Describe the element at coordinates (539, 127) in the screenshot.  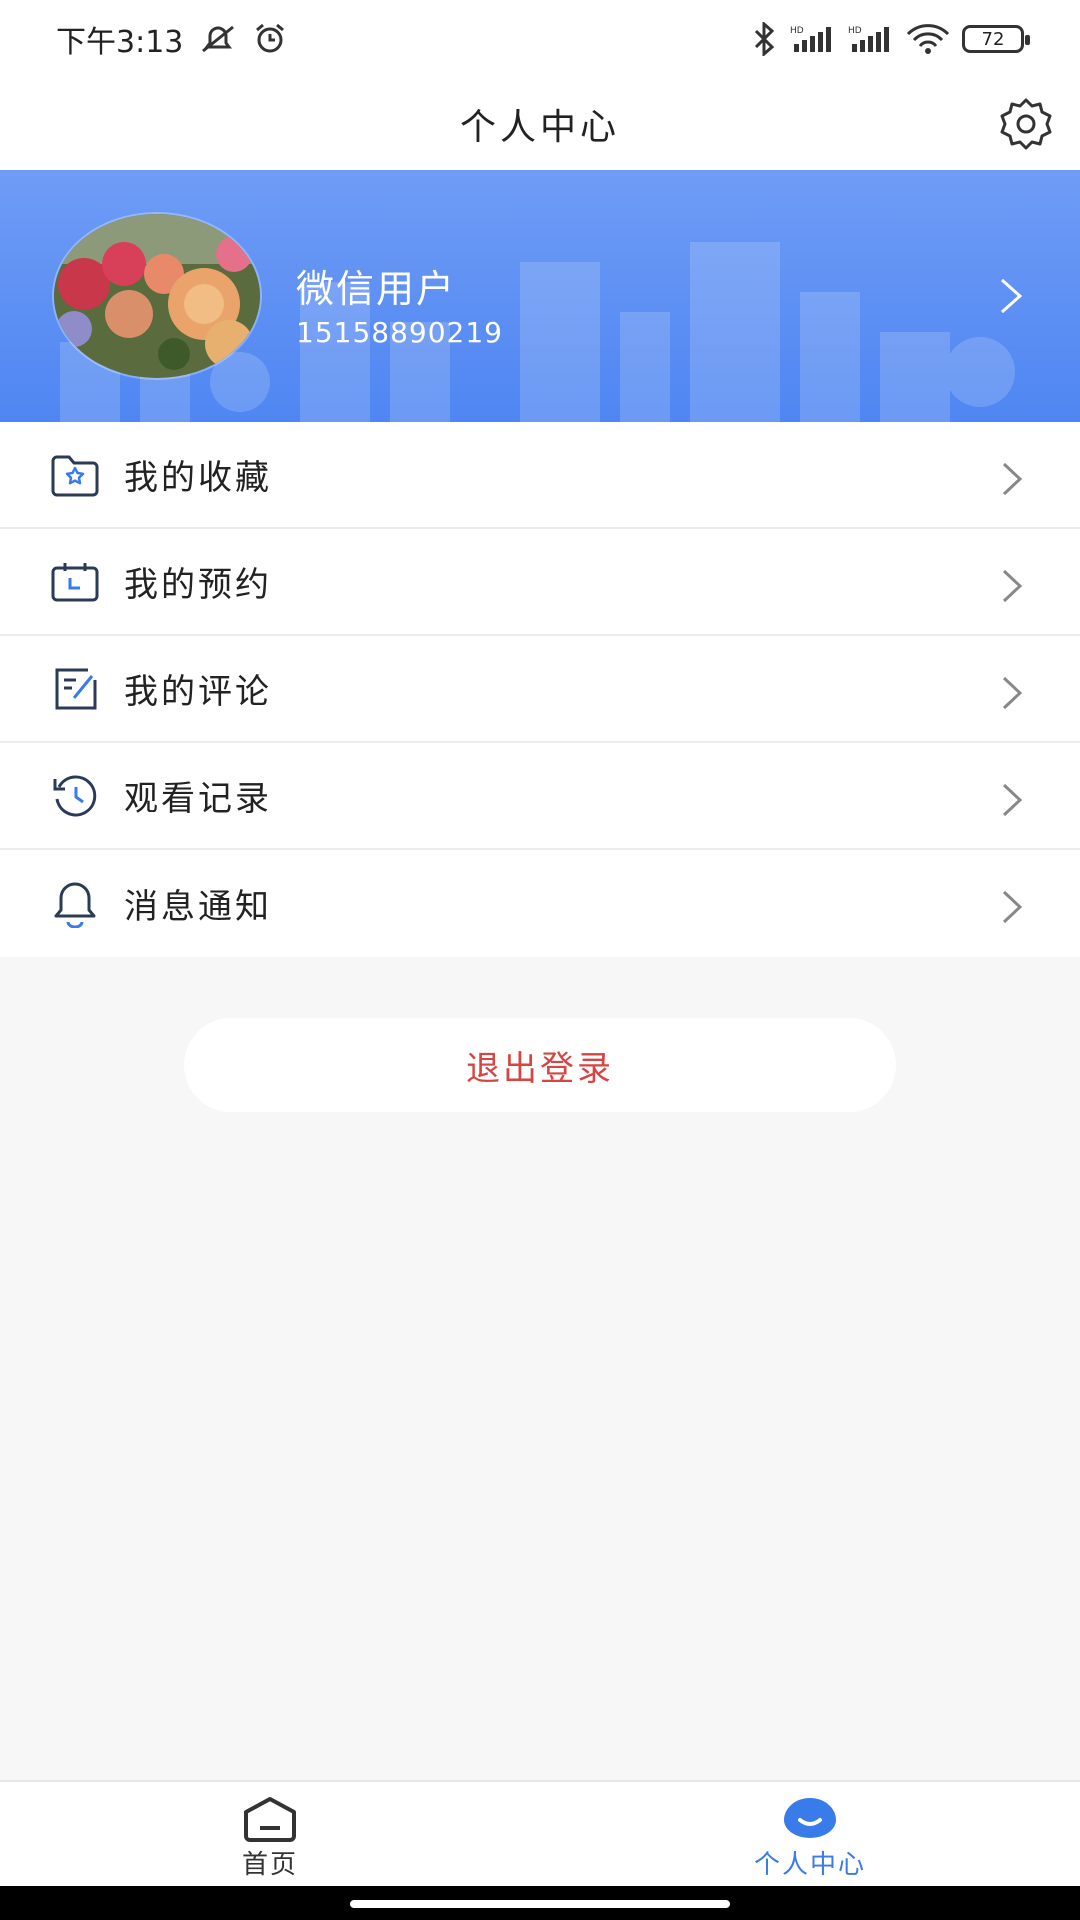
I see `page-title: 个人中心` at that location.